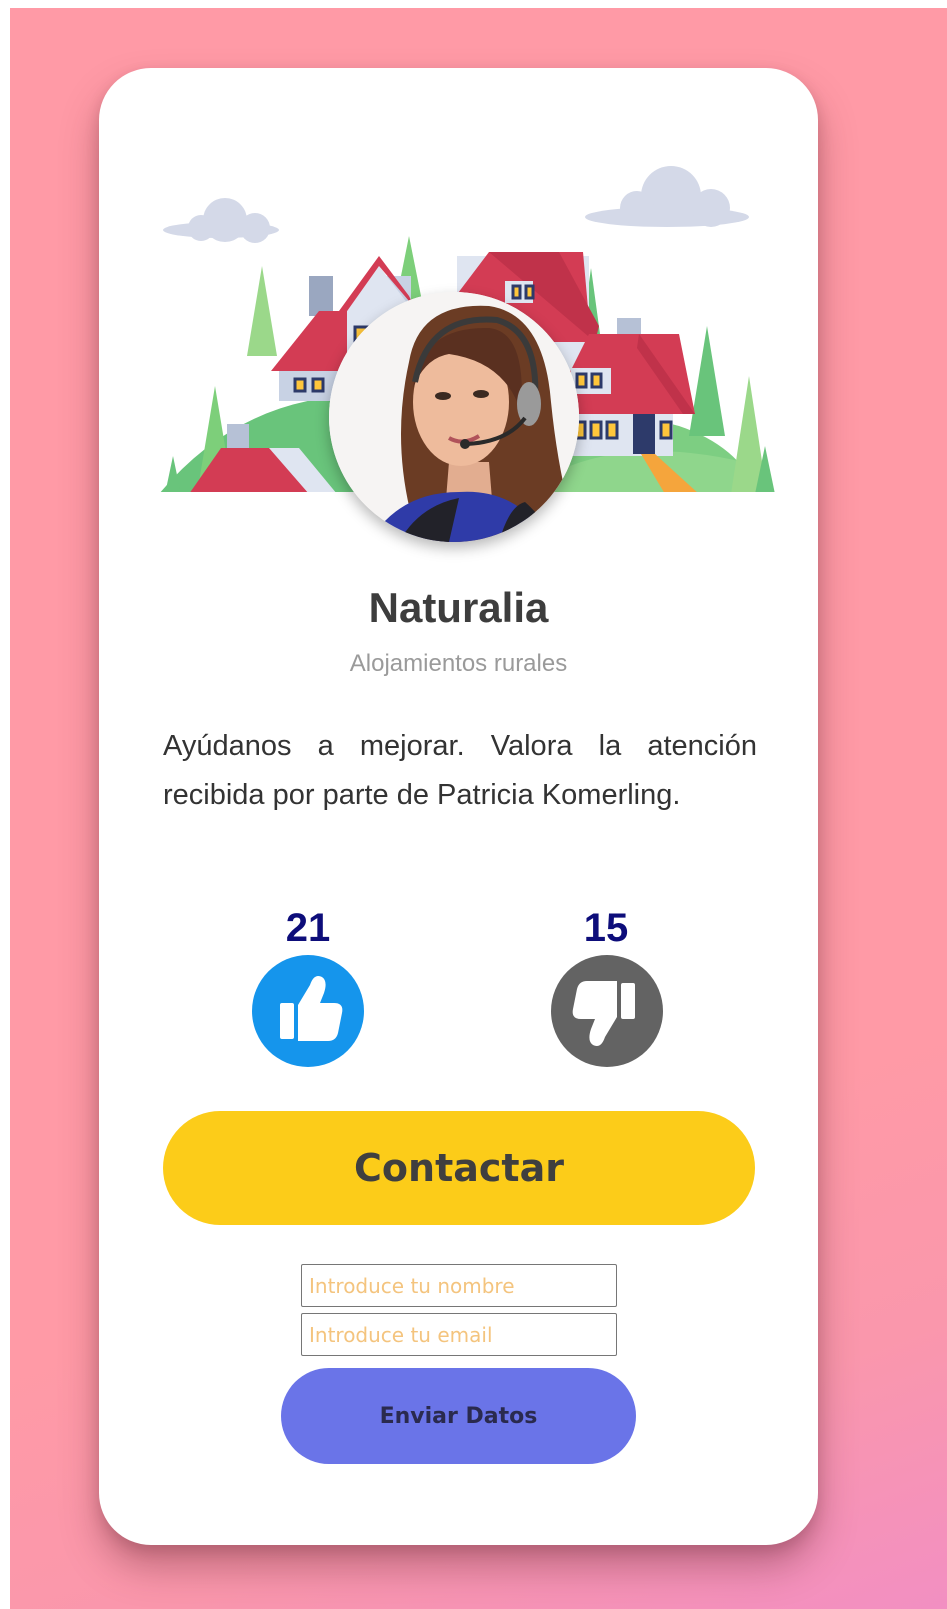 Image resolution: width=947 pixels, height=1609 pixels. What do you see at coordinates (459, 1334) in the screenshot?
I see `email-input` at bounding box center [459, 1334].